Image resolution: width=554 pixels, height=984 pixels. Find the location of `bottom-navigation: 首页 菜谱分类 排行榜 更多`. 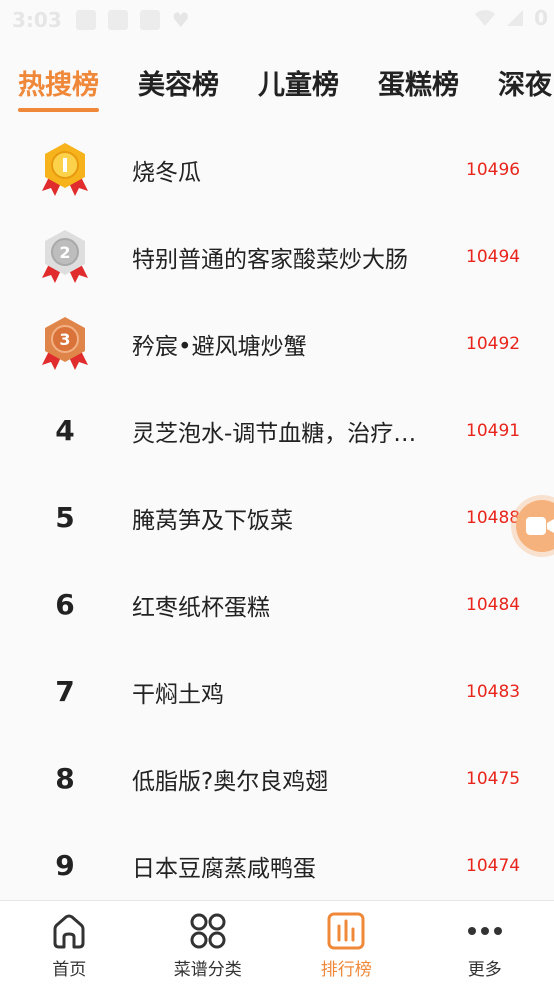

bottom-navigation: 首页 菜谱分类 排行榜 更多 is located at coordinates (277, 942).